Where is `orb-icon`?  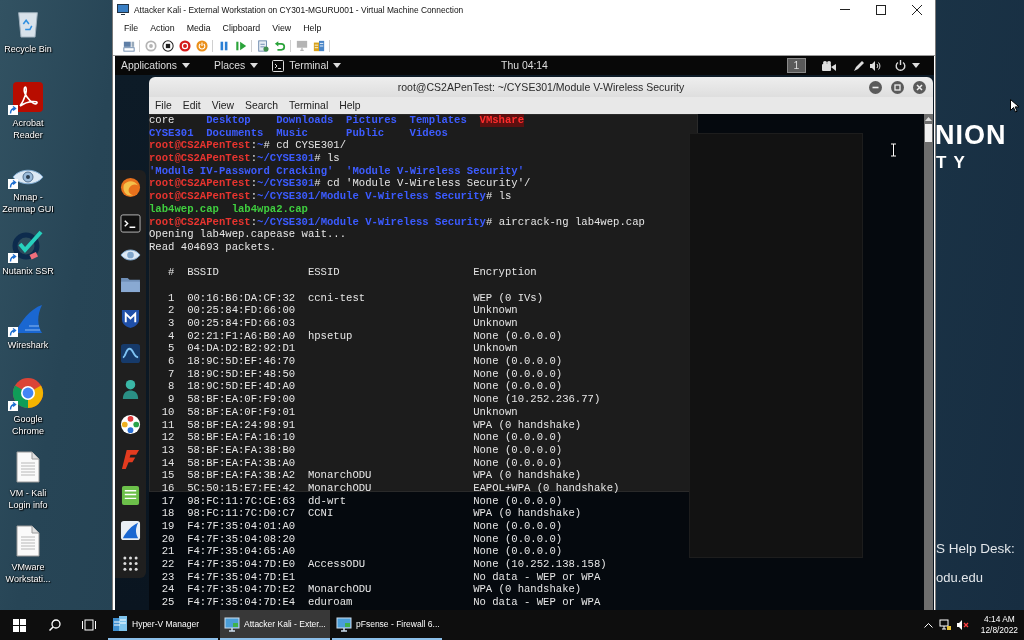 orb-icon is located at coordinates (130, 188).